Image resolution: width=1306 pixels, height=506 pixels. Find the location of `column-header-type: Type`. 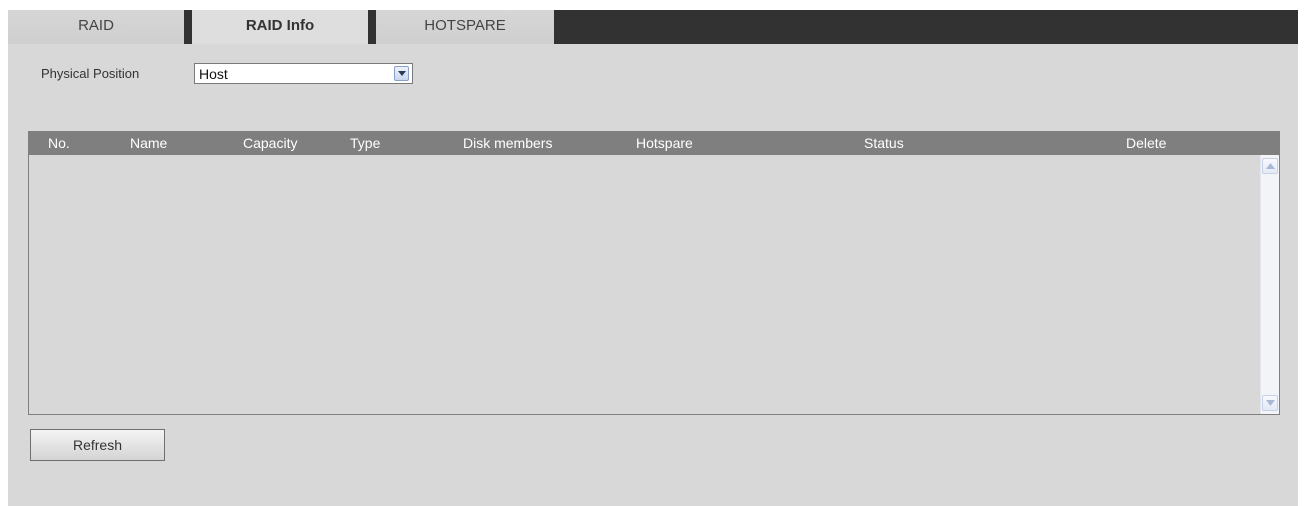

column-header-type: Type is located at coordinates (365, 143).